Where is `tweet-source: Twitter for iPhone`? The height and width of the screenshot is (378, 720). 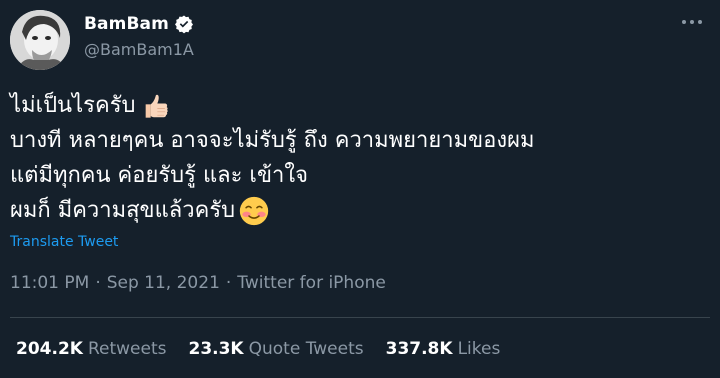 tweet-source: Twitter for iPhone is located at coordinates (311, 283).